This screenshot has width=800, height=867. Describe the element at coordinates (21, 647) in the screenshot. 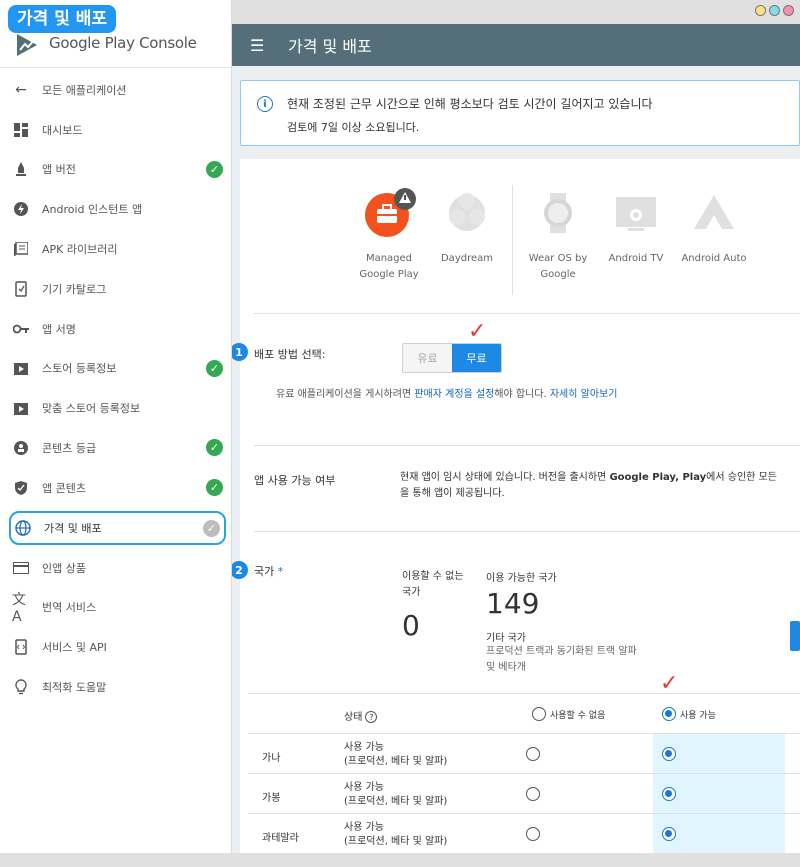

I see `api-icon` at that location.